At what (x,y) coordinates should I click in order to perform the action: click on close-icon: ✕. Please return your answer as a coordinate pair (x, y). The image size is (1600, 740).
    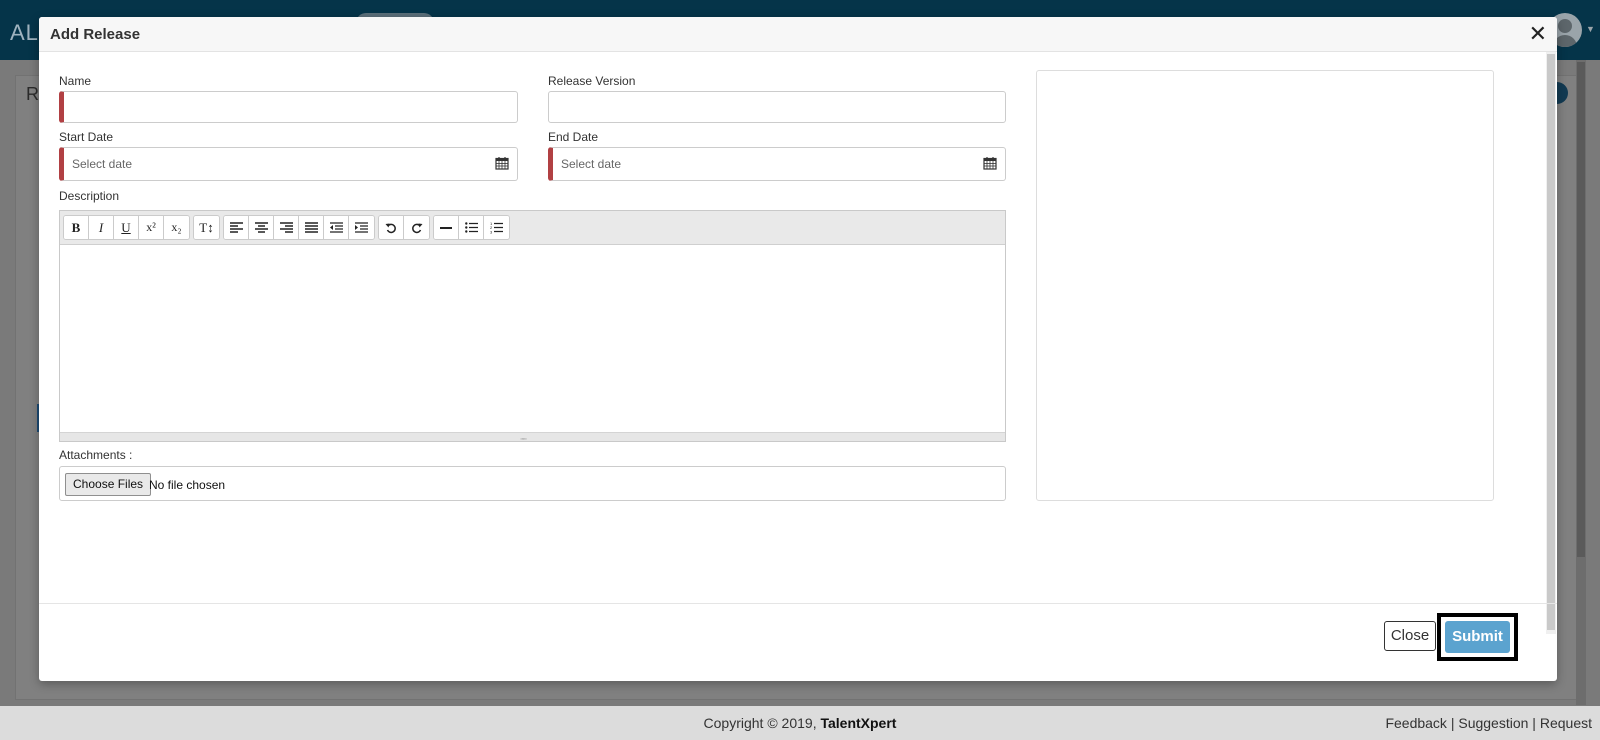
    Looking at the image, I should click on (1538, 34).